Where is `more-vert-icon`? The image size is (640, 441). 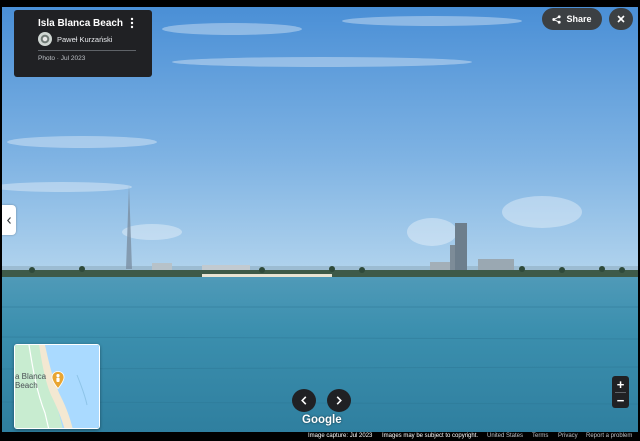 more-vert-icon is located at coordinates (132, 23).